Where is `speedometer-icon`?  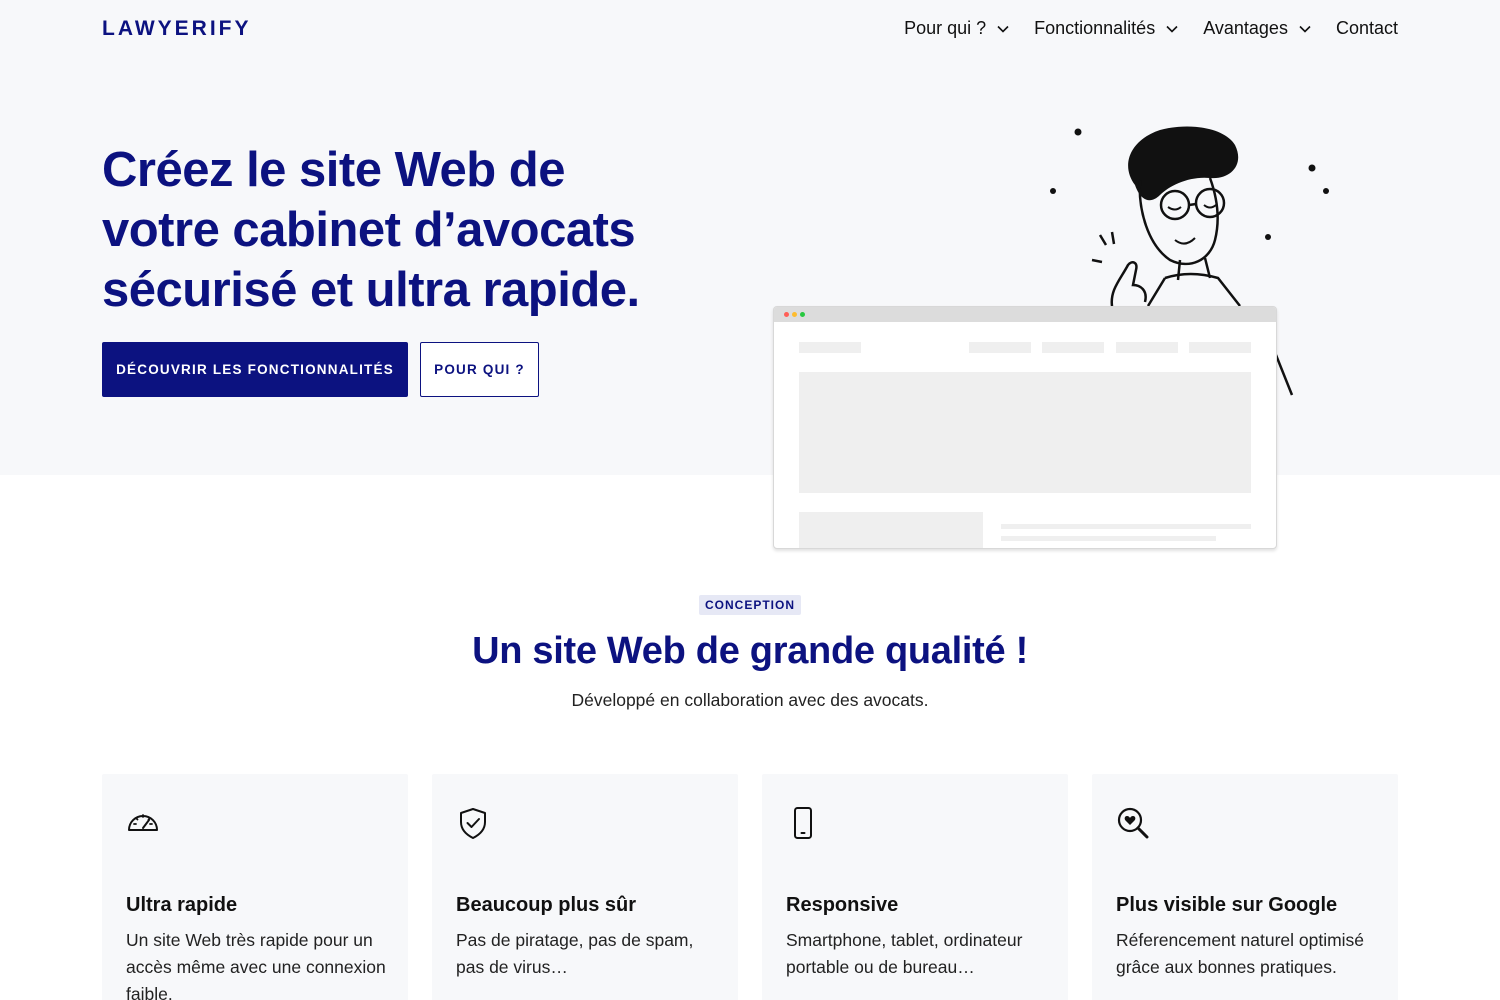
speedometer-icon is located at coordinates (143, 822).